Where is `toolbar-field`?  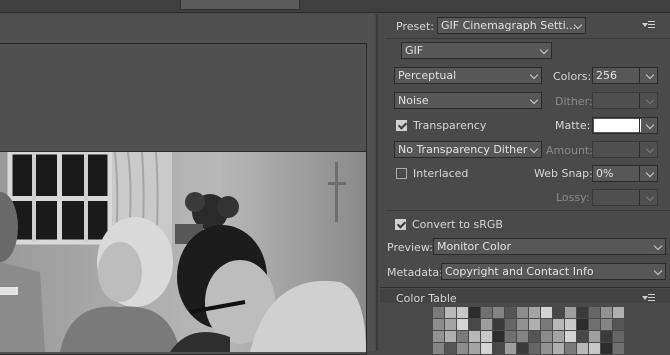
toolbar-field is located at coordinates (240, 5).